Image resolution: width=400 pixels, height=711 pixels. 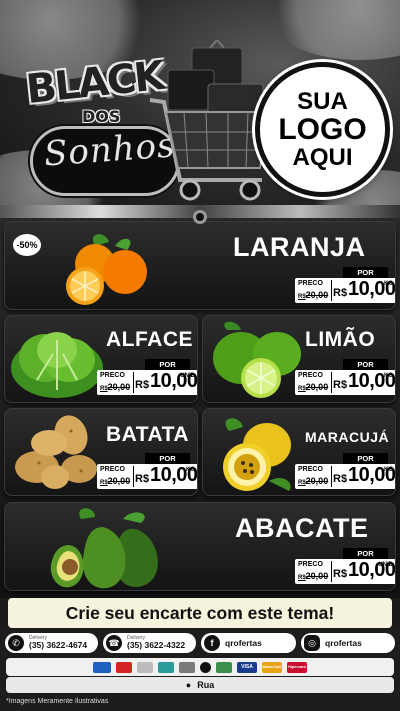 I want to click on product-card-alface: ALFACE POR PRECO R$20,00 R$ 10,00 UNID, so click(x=101, y=359).